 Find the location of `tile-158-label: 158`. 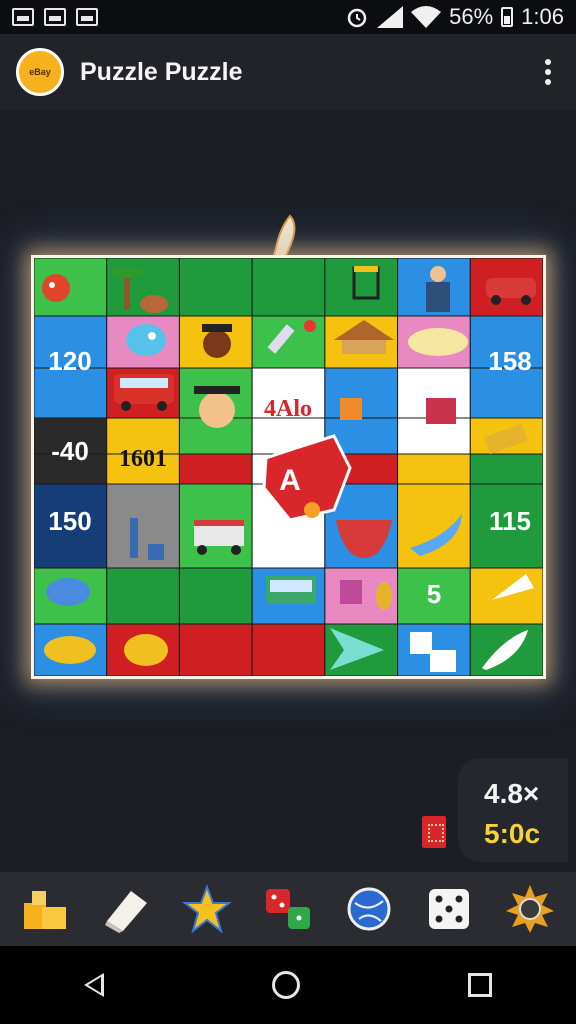

tile-158-label: 158 is located at coordinates (509, 361).